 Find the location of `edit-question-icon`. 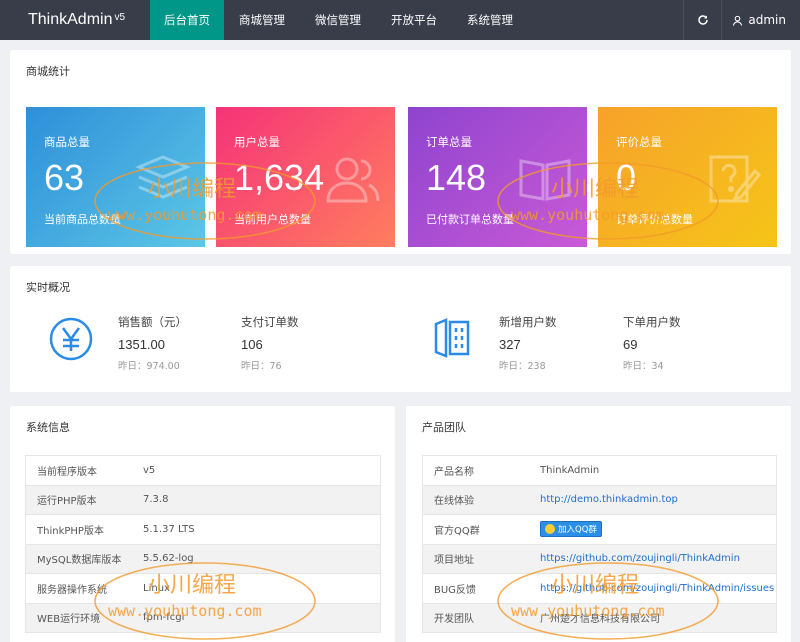

edit-question-icon is located at coordinates (735, 179).